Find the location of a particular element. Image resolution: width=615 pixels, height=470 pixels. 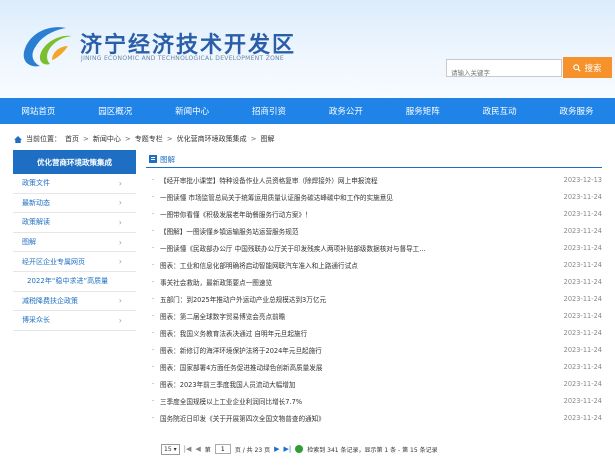

sidebar-item-label: 经开区企业专属网页 is located at coordinates (53, 261).